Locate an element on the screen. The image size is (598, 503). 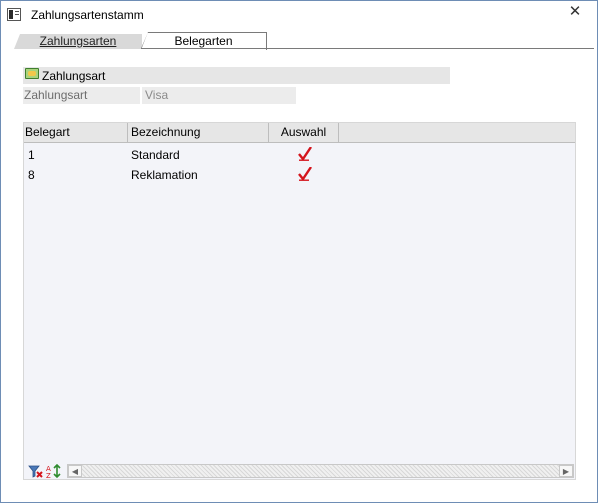
column-header-belegart: Belegart is located at coordinates (76, 133).